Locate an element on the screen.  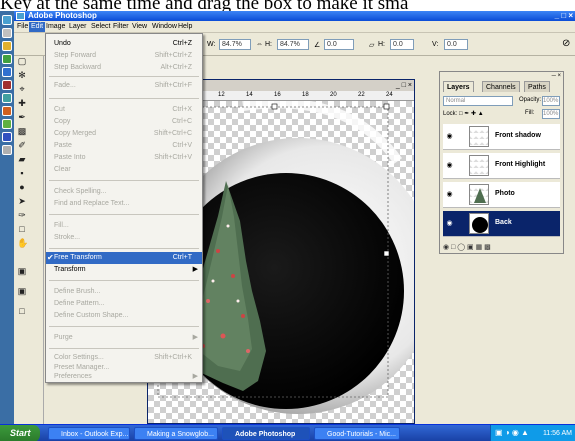
menu-item-undo: Undo Ctrl+Z is located at coordinates (124, 44).